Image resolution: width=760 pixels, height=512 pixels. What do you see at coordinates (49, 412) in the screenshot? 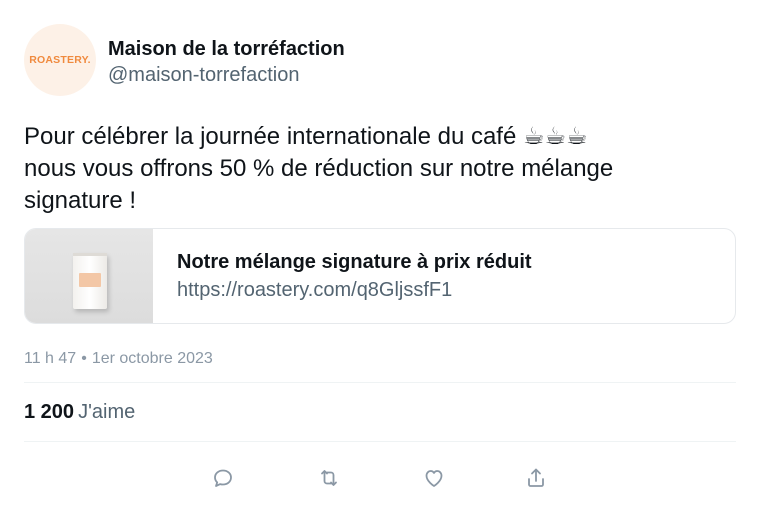
I see `likes-count: 1 200` at bounding box center [49, 412].